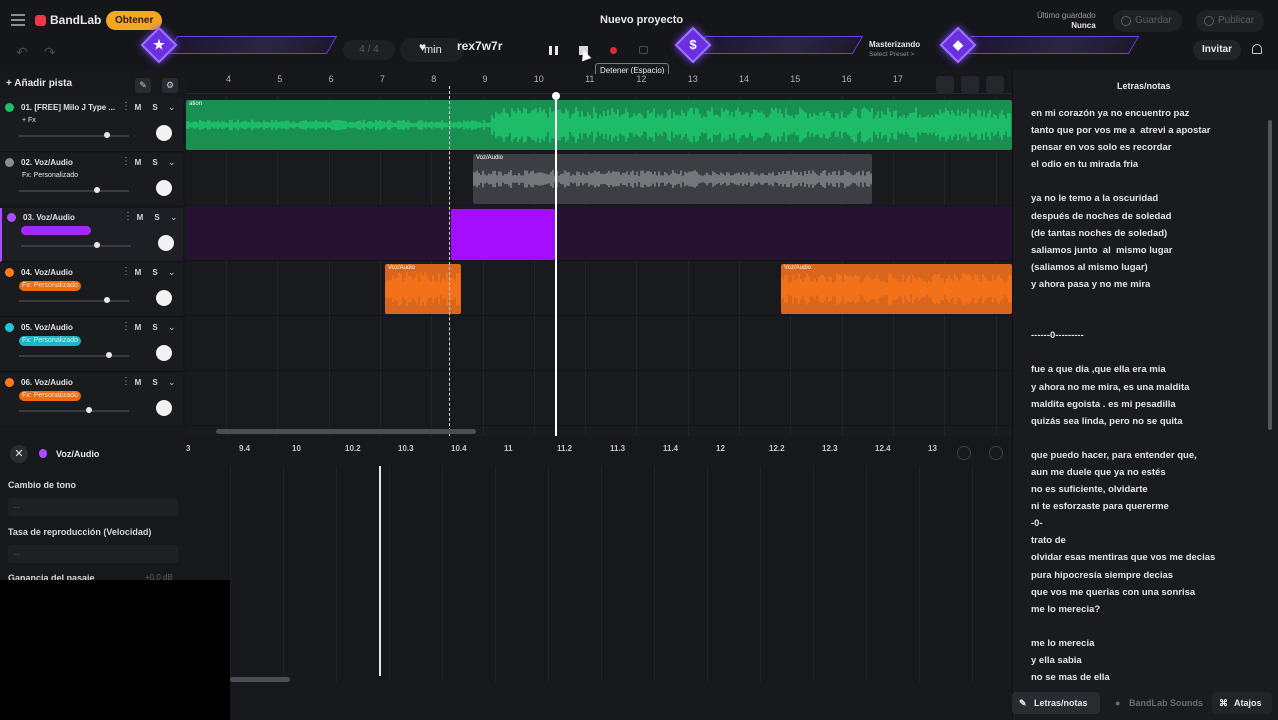 This screenshot has height=720, width=1278. I want to click on lyrics-scrollbar, so click(1270, 275).